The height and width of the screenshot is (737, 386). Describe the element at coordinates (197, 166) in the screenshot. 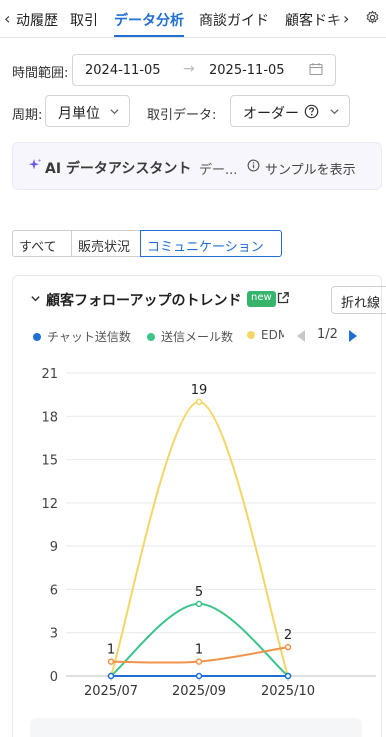

I see `ai-assistant-bar: AI データアシスタント デー... サンプルを表示` at that location.